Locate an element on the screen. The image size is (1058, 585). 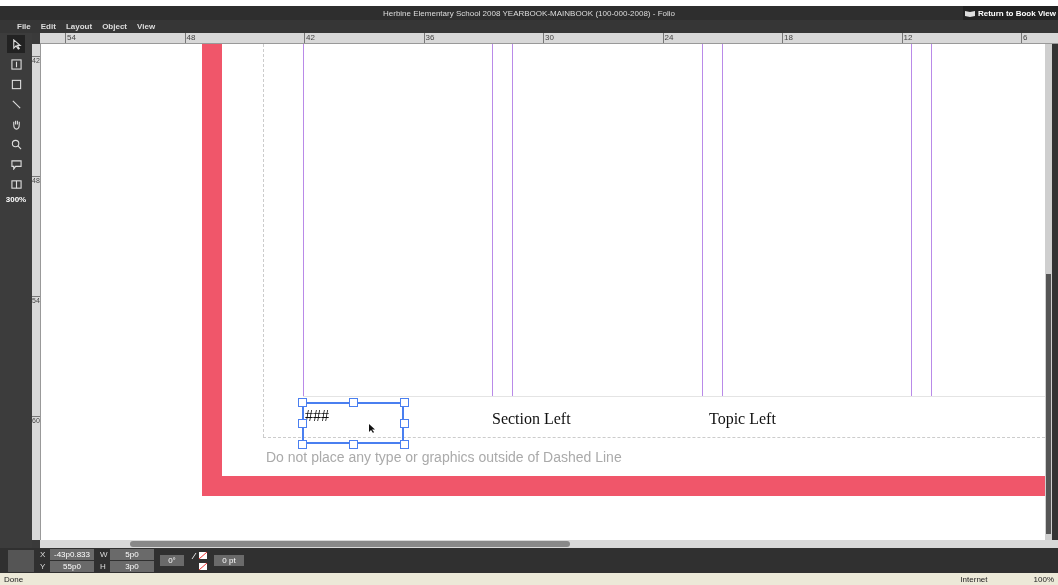
comment-icon is located at coordinates (16, 164).